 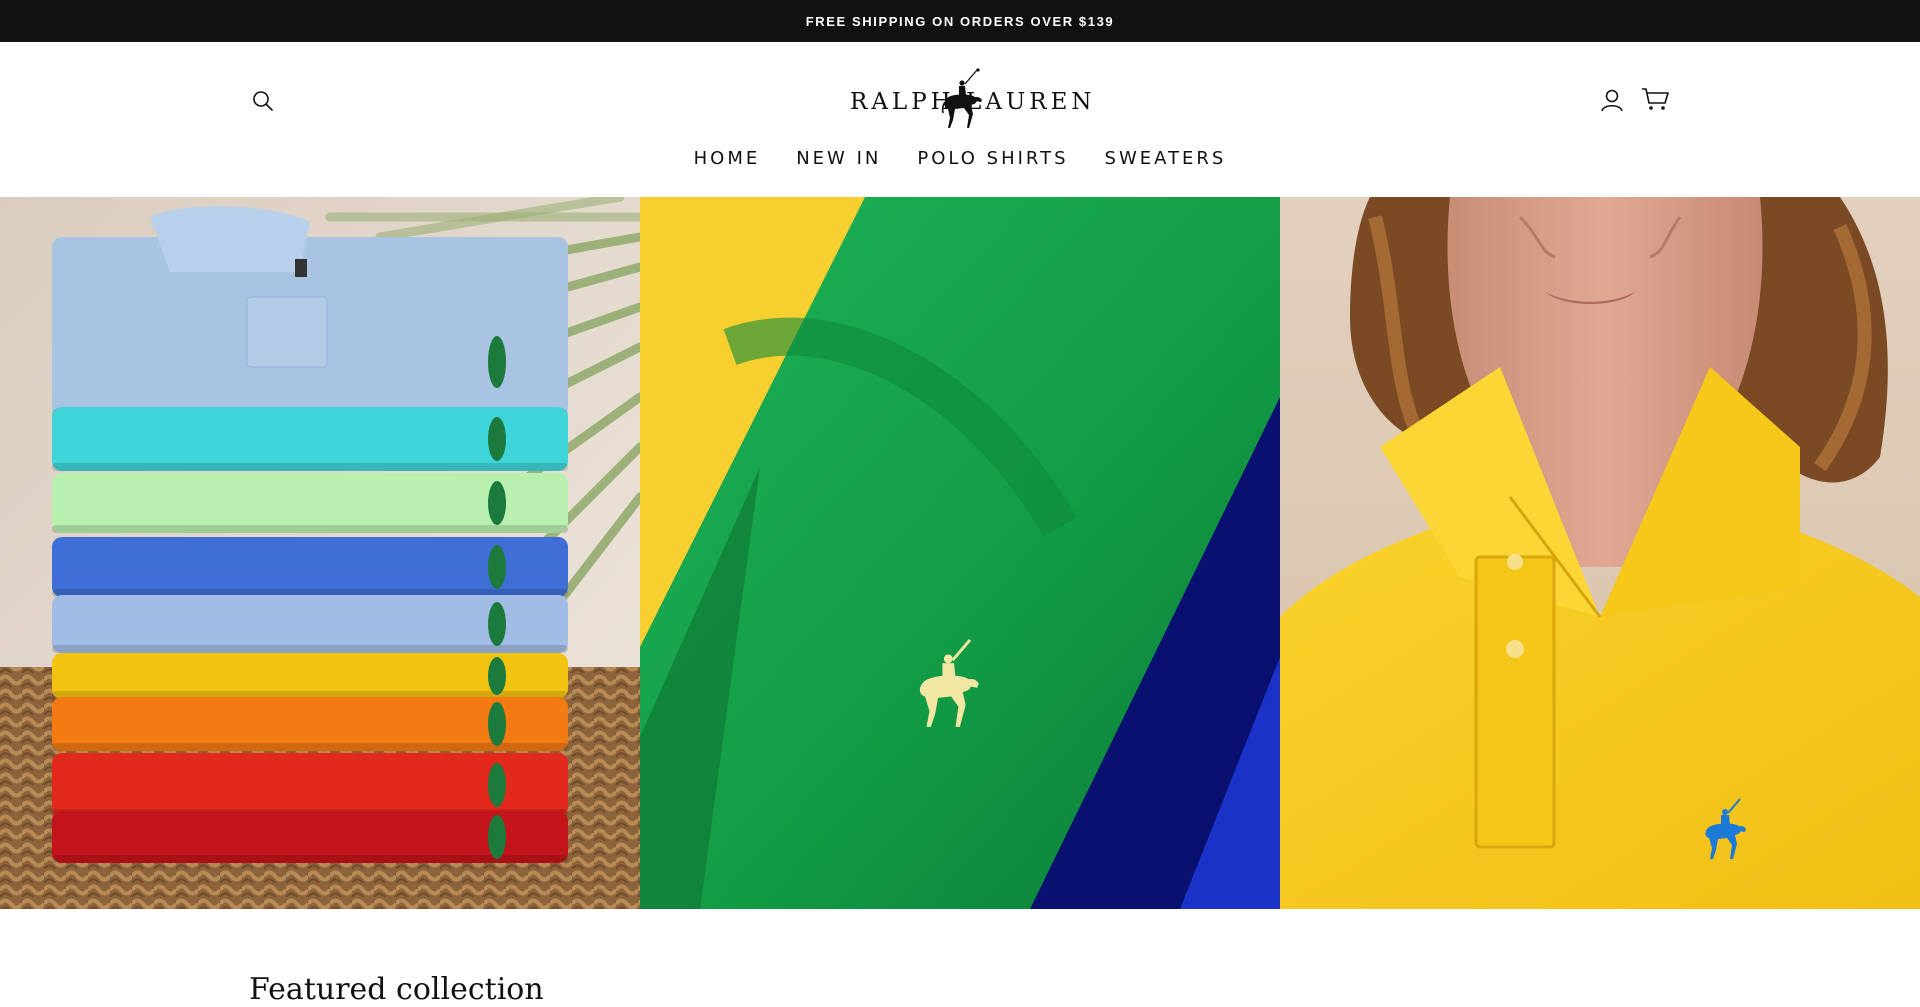 I want to click on account-icon, so click(x=1612, y=100).